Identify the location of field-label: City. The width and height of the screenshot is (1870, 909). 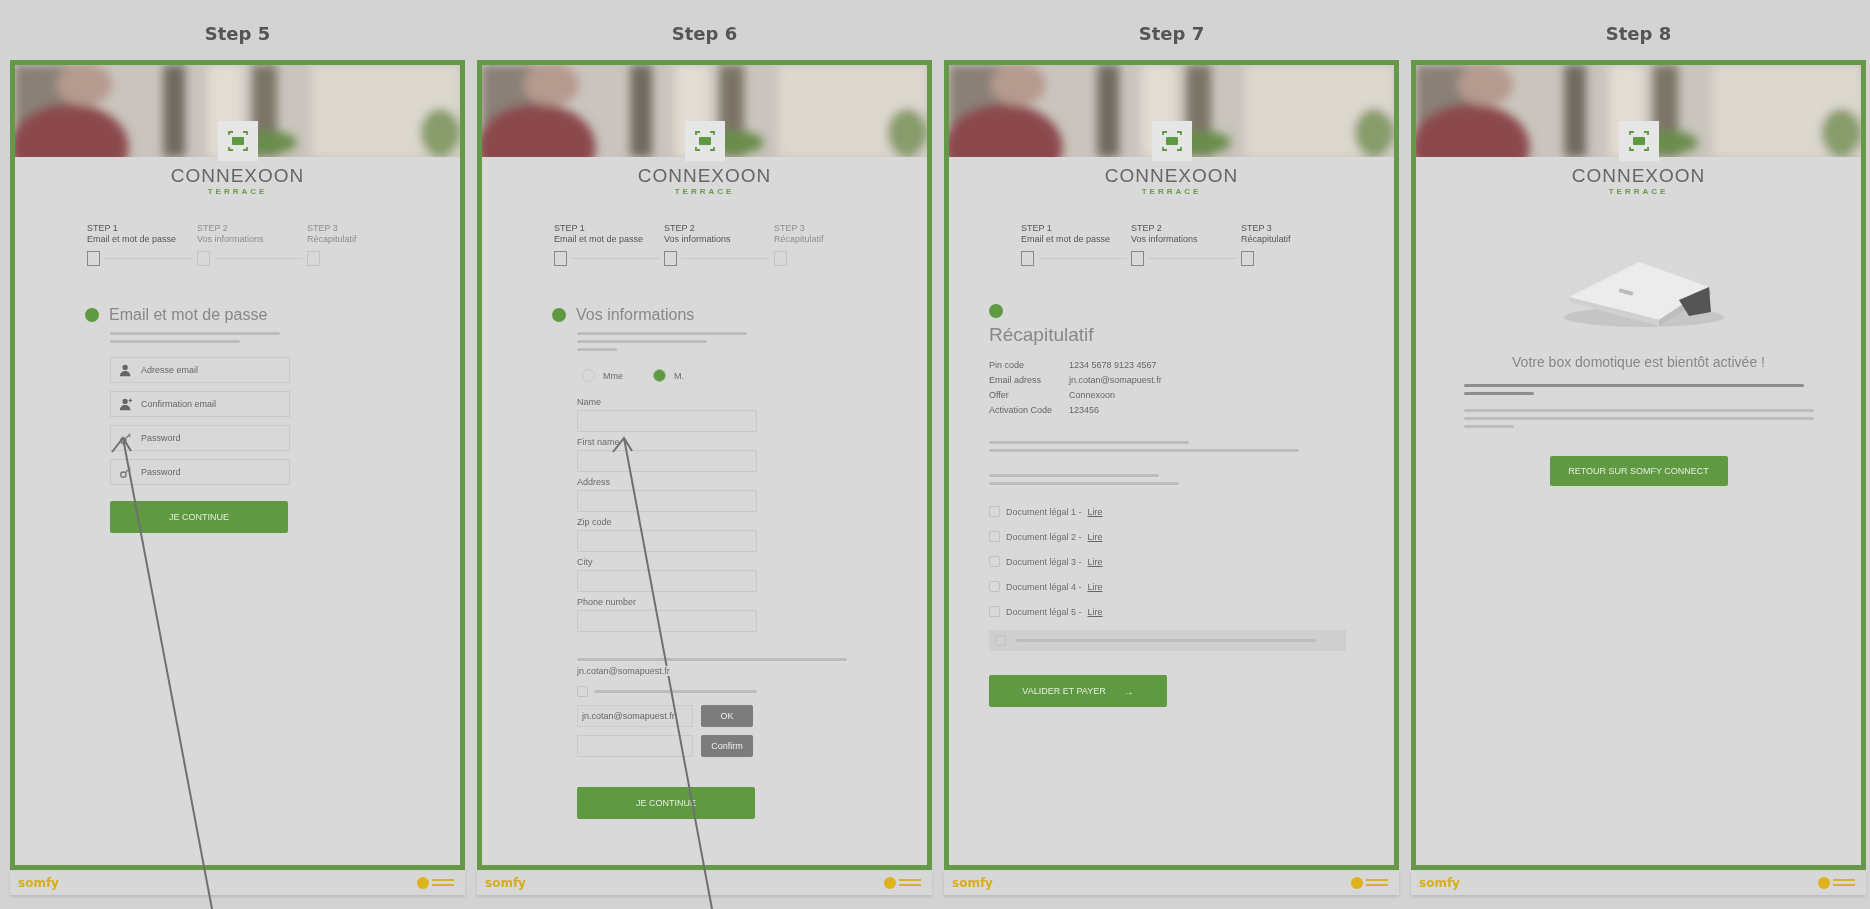
(585, 562).